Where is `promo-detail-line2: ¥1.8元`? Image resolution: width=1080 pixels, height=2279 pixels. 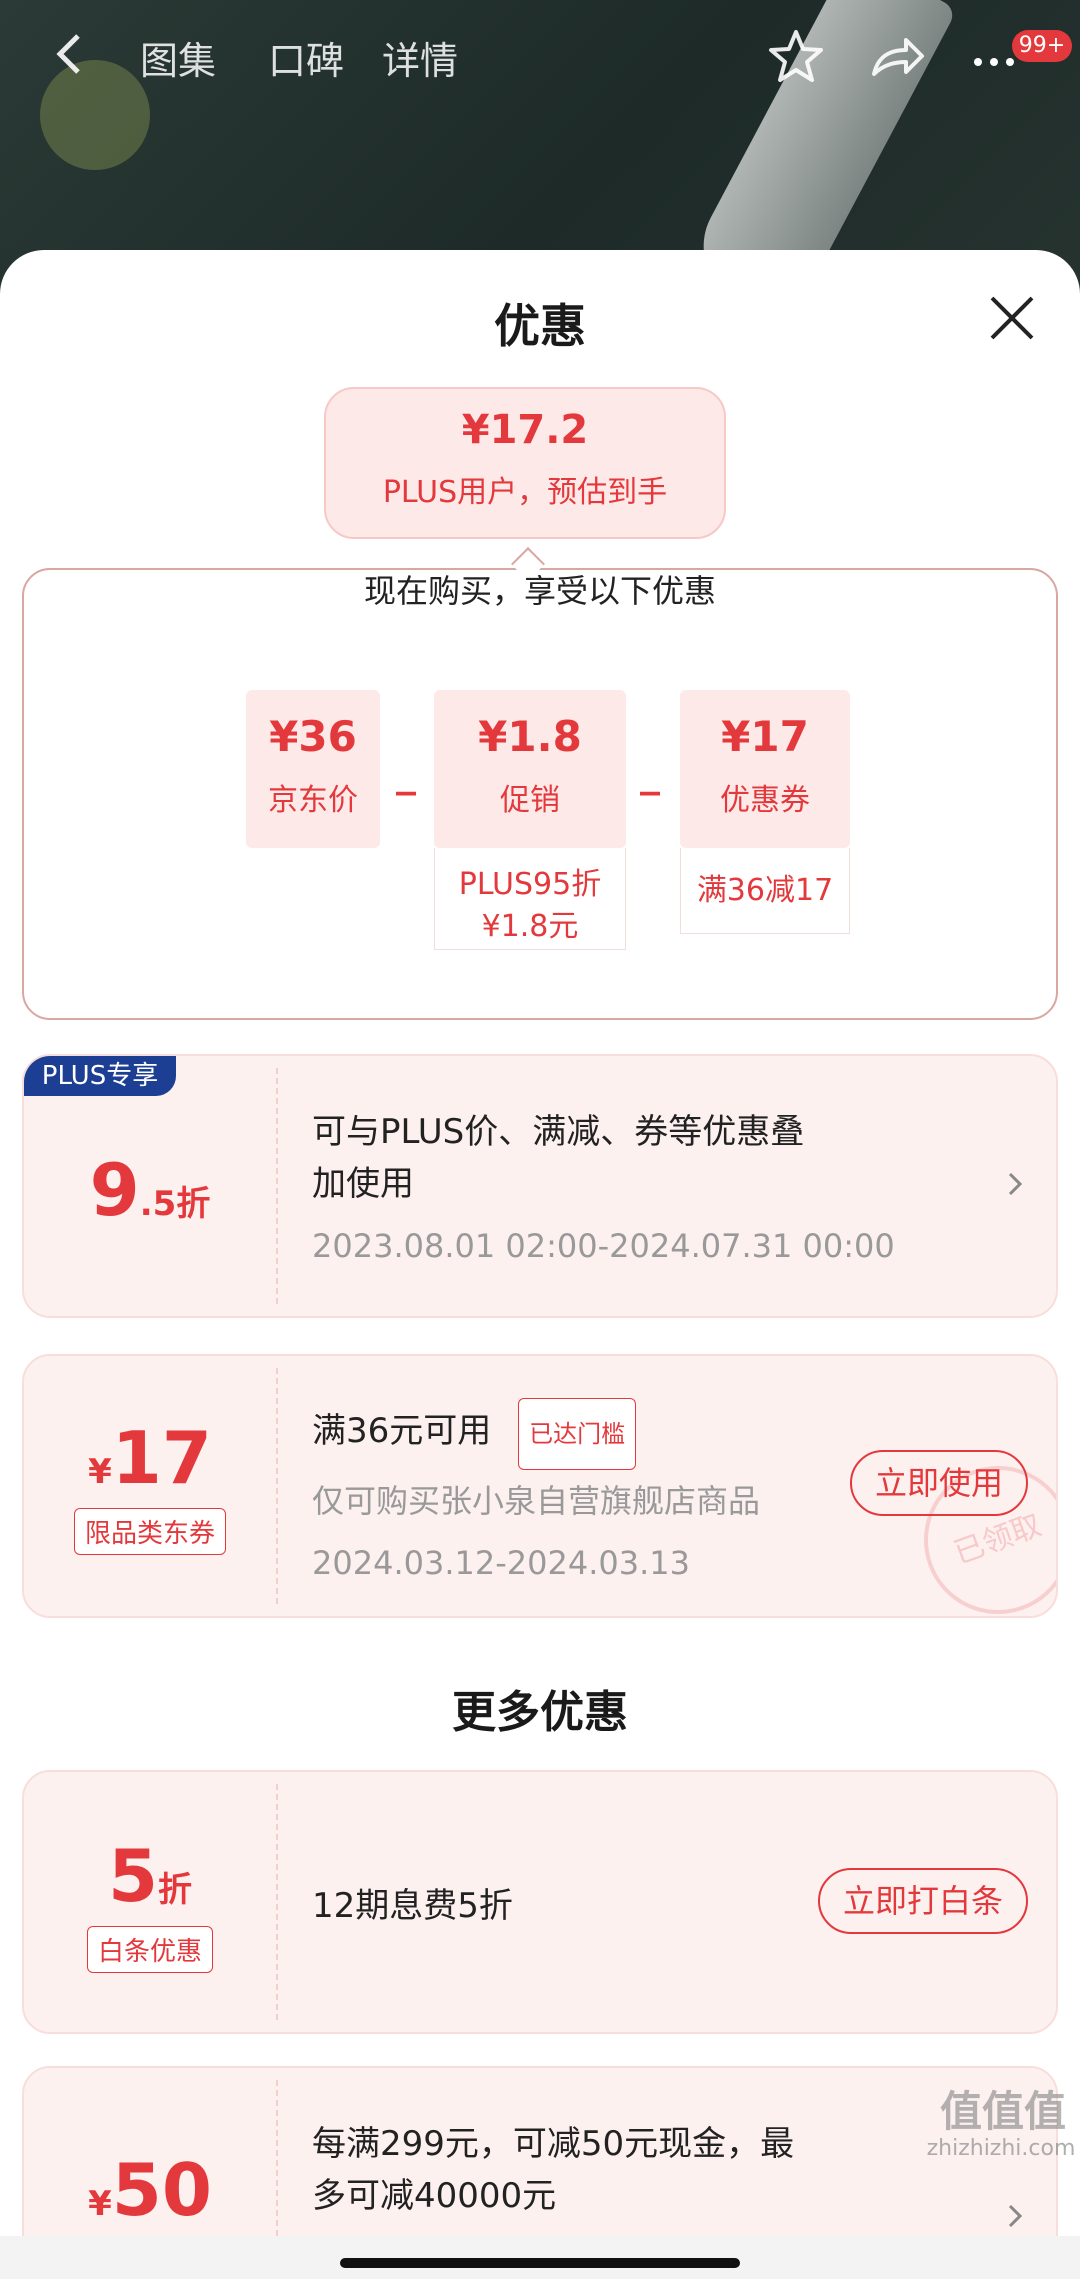
promo-detail-line2: ¥1.8元 is located at coordinates (530, 926).